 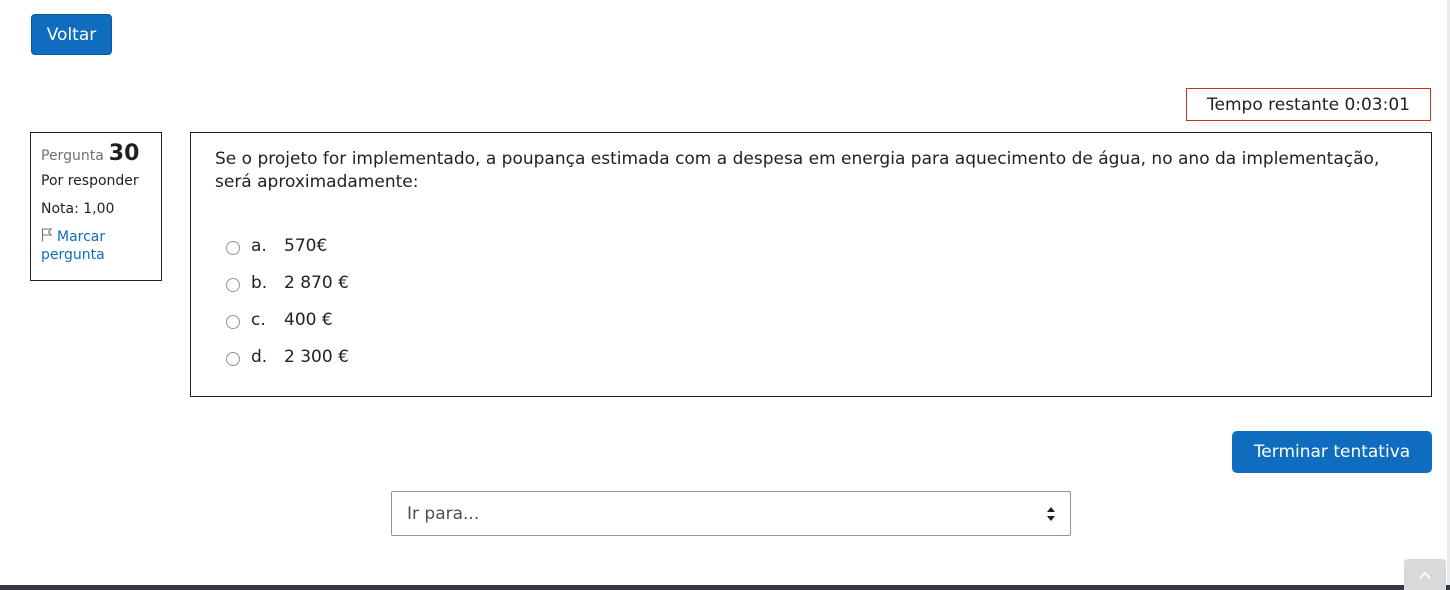 What do you see at coordinates (1332, 452) in the screenshot?
I see `finish-attempt-button: Terminar tentativa` at bounding box center [1332, 452].